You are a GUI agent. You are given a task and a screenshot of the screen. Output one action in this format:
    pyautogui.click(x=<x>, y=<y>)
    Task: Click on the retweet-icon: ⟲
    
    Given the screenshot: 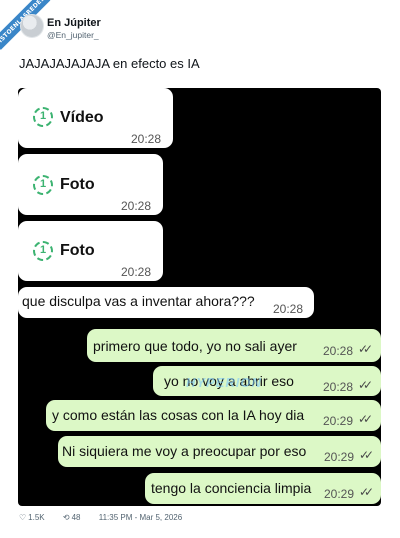 What is the action you would take?
    pyautogui.click(x=66, y=517)
    